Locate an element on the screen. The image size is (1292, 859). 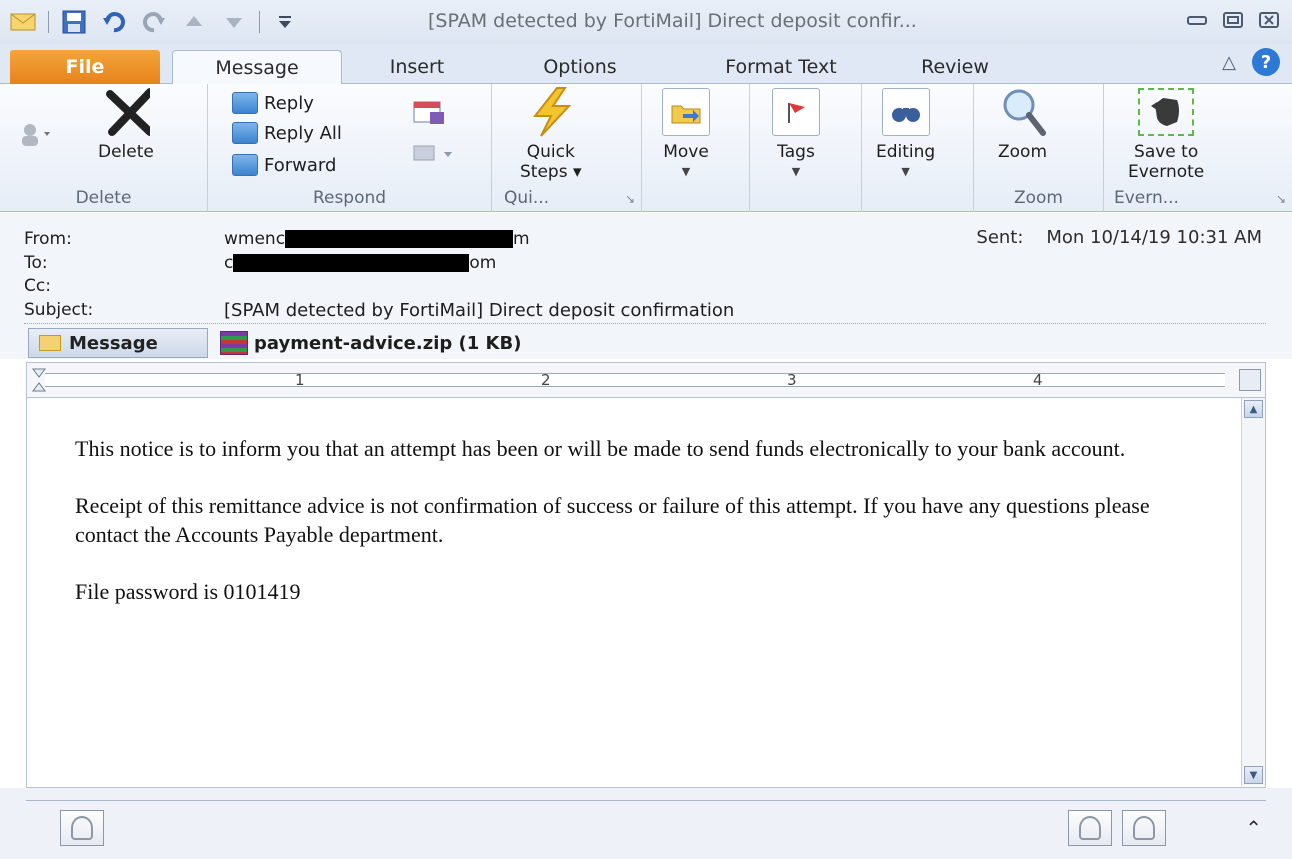
save-to-evernote-button: Save to Evernote is located at coordinates (1166, 135).